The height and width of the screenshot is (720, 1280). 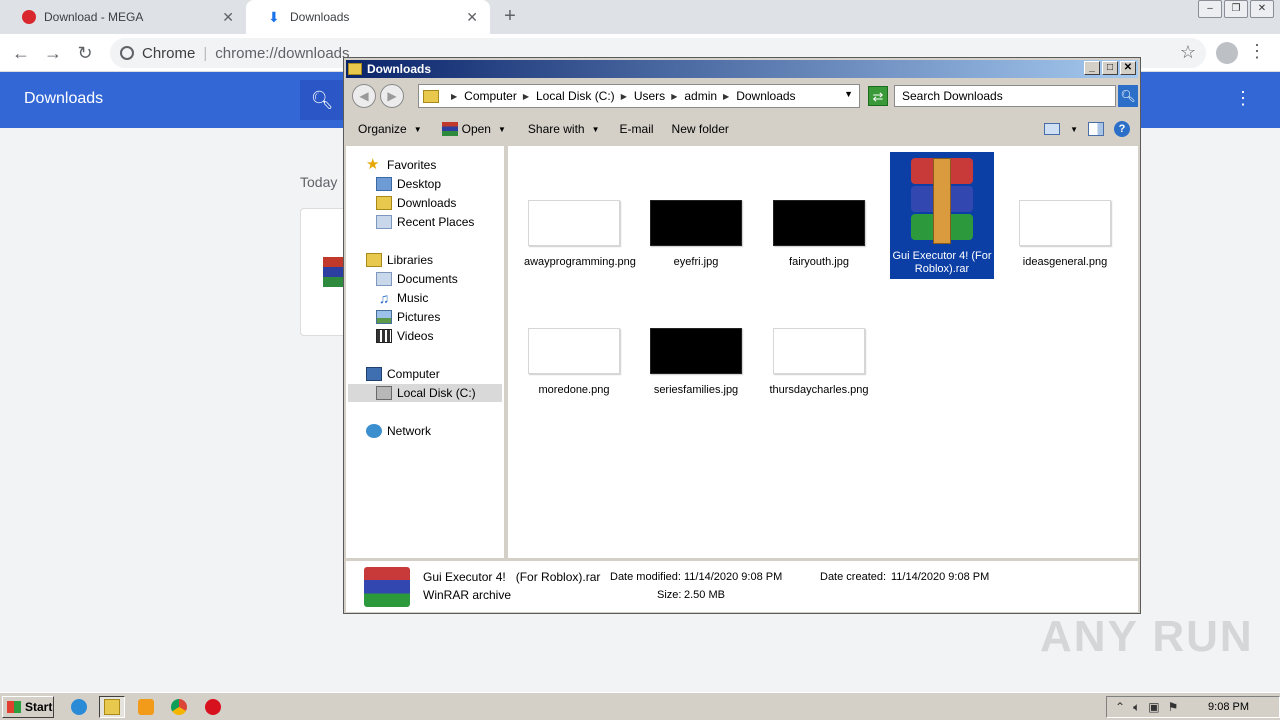 What do you see at coordinates (1122, 129) in the screenshot?
I see `help-icon: ?` at bounding box center [1122, 129].